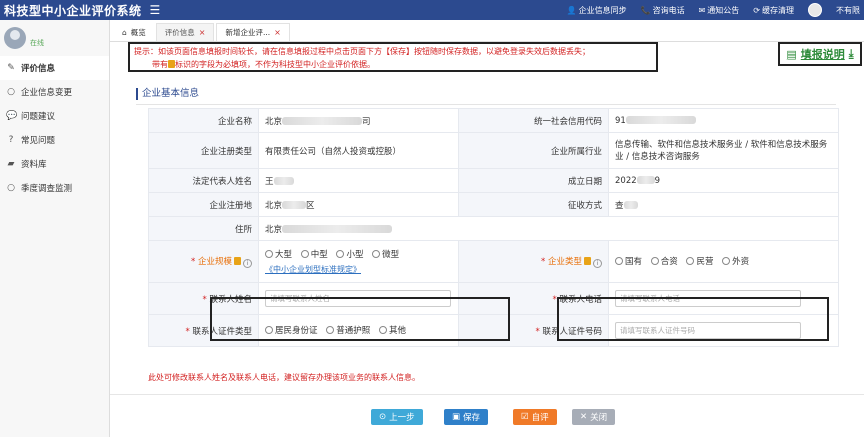 This screenshot has width=864, height=437. Describe the element at coordinates (723, 180) in the screenshot. I see `established-value: 2022 9` at that location.